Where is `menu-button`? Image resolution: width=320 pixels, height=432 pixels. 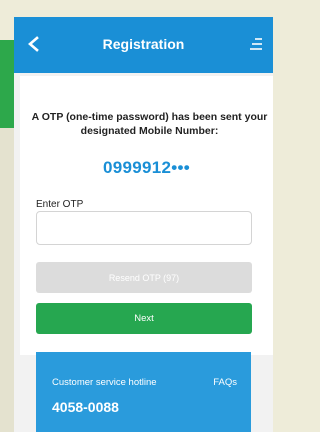
menu-button is located at coordinates (256, 44).